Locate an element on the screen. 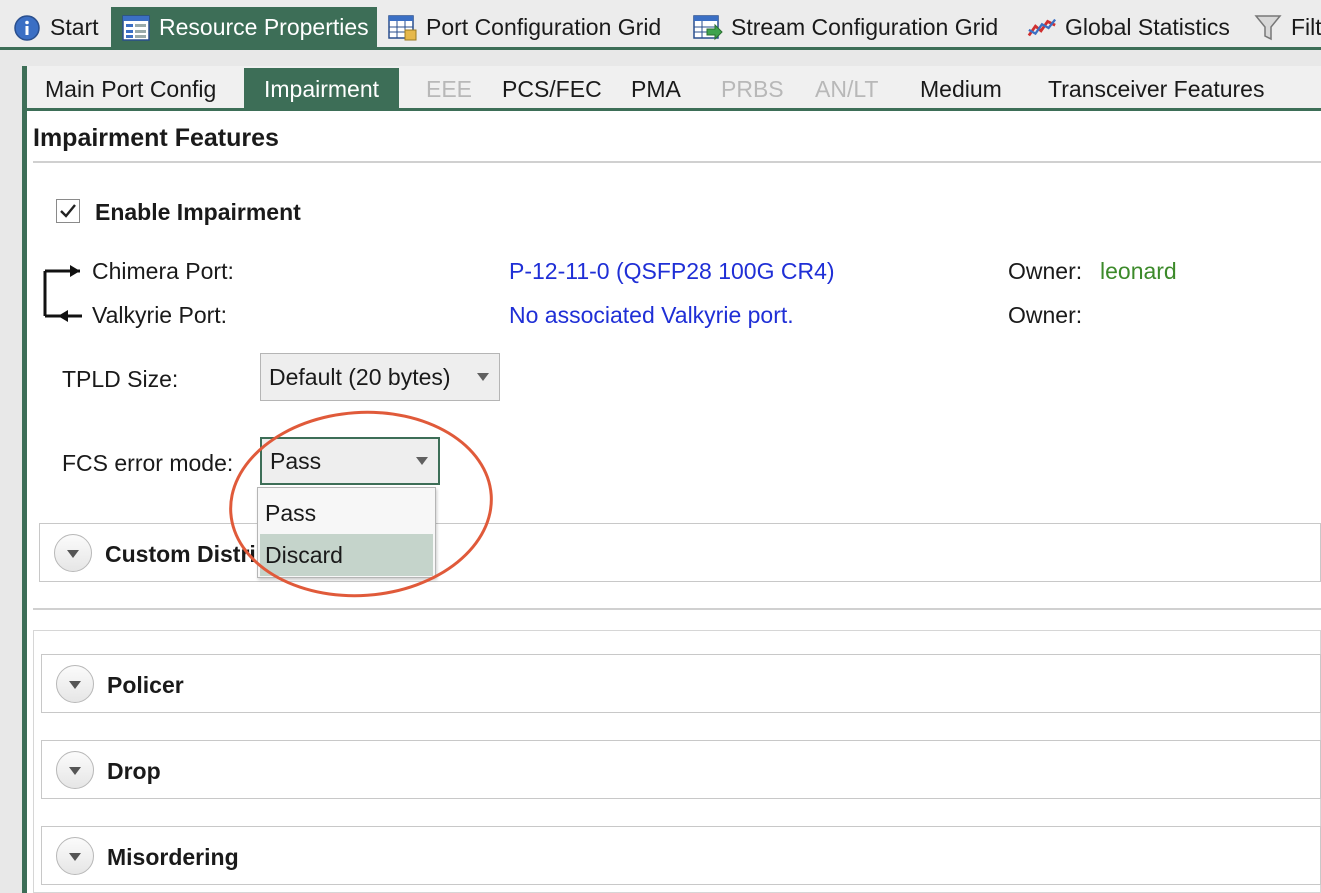  grid-icon is located at coordinates (403, 28).